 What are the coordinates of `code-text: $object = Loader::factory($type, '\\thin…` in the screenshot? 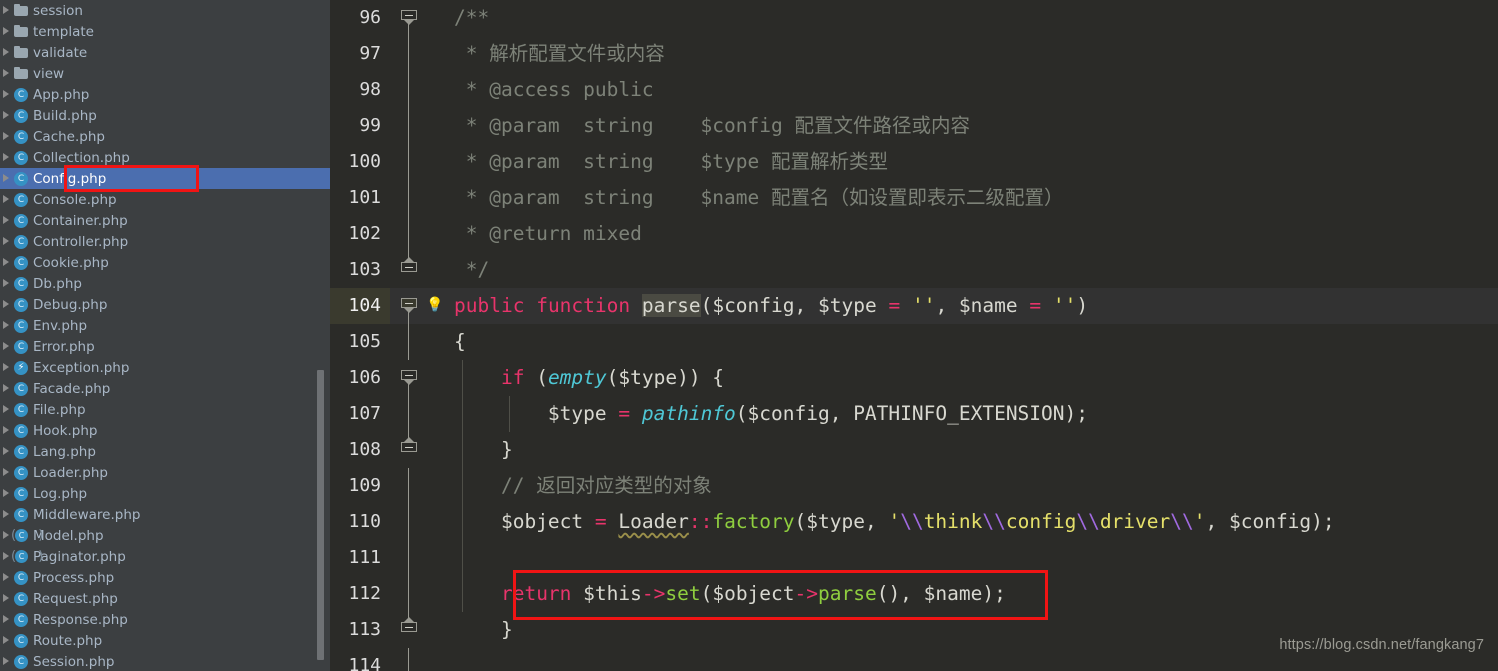 It's located at (963, 522).